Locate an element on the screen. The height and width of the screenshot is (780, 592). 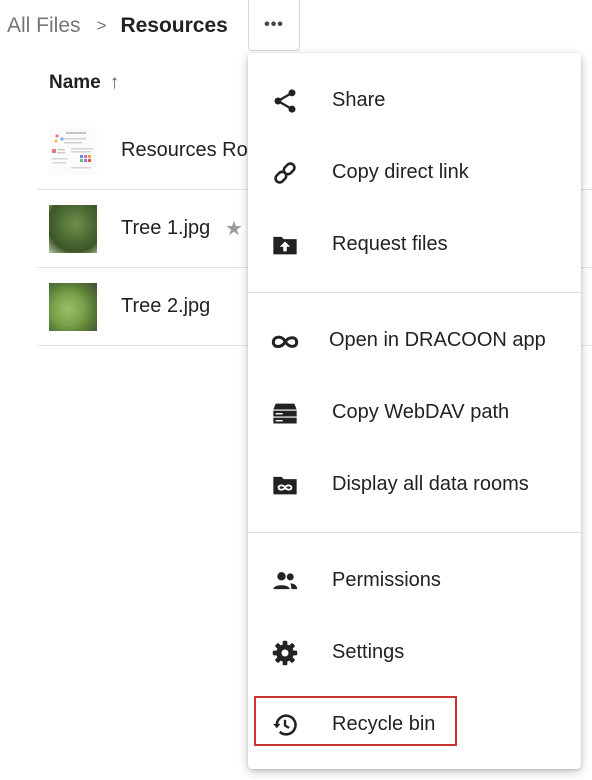
menu-item-label: Copy direct link is located at coordinates (400, 172).